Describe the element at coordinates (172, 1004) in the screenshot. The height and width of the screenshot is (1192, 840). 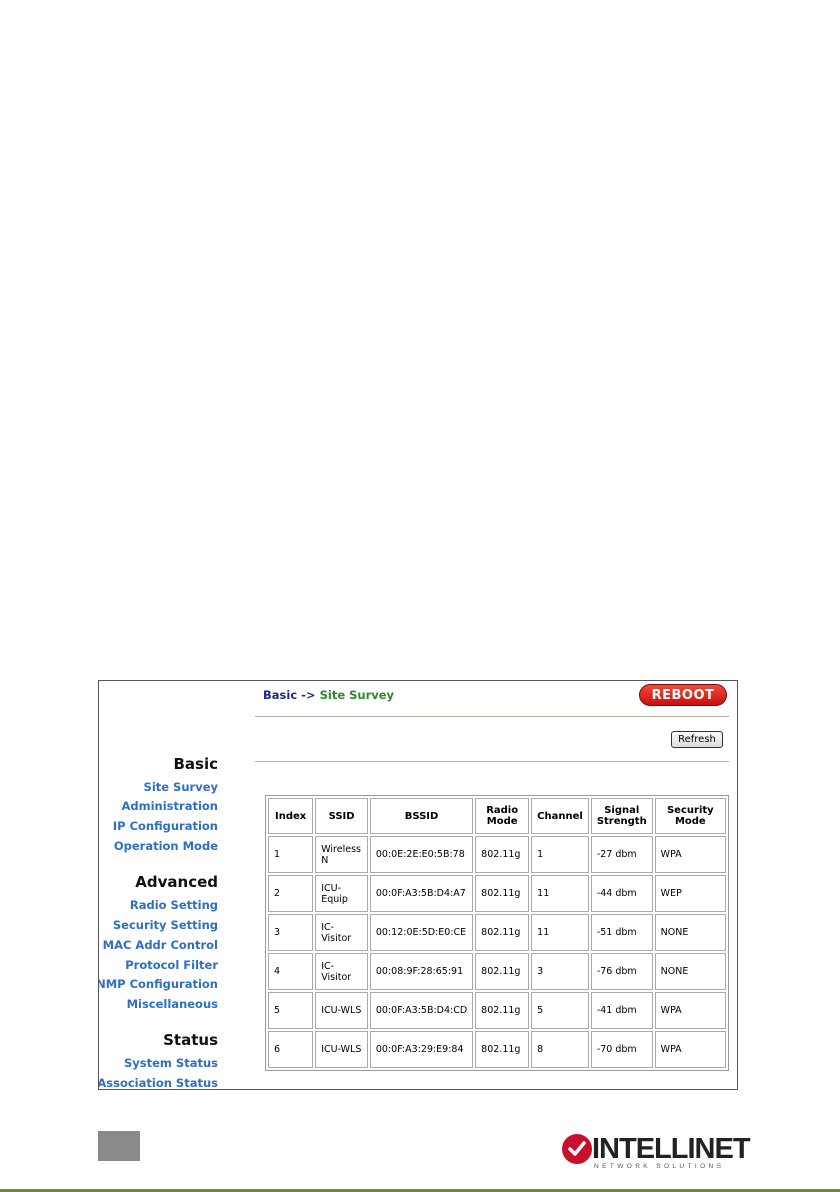
I see `sidebar-item-miscellaneous: Miscellaneous` at that location.